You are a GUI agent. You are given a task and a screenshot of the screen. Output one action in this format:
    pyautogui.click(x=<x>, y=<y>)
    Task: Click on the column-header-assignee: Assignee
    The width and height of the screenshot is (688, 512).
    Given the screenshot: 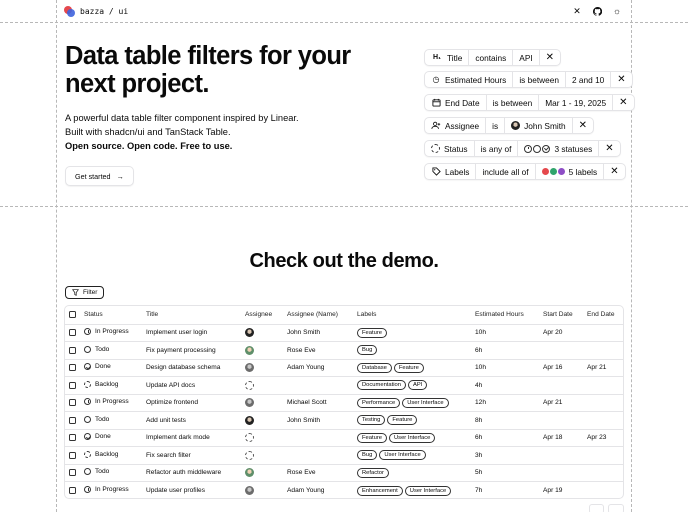 What is the action you would take?
    pyautogui.click(x=262, y=315)
    